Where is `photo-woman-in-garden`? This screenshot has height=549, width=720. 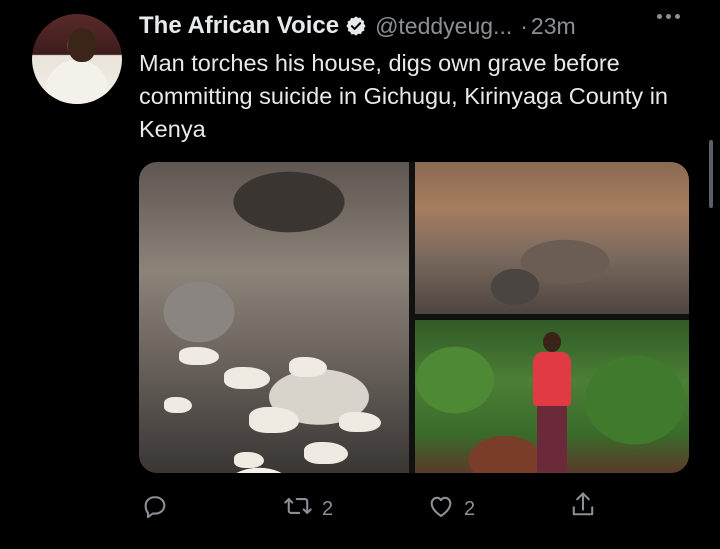 photo-woman-in-garden is located at coordinates (552, 396).